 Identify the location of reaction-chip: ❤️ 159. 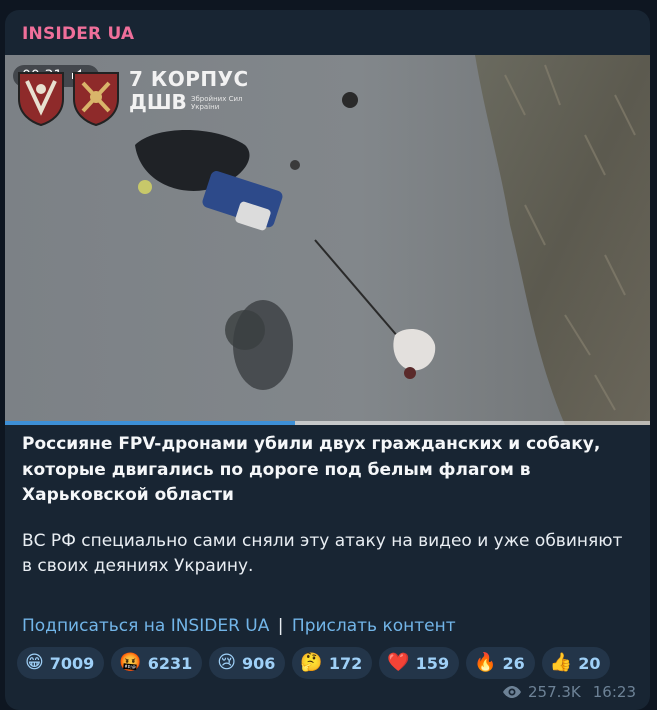
(419, 663).